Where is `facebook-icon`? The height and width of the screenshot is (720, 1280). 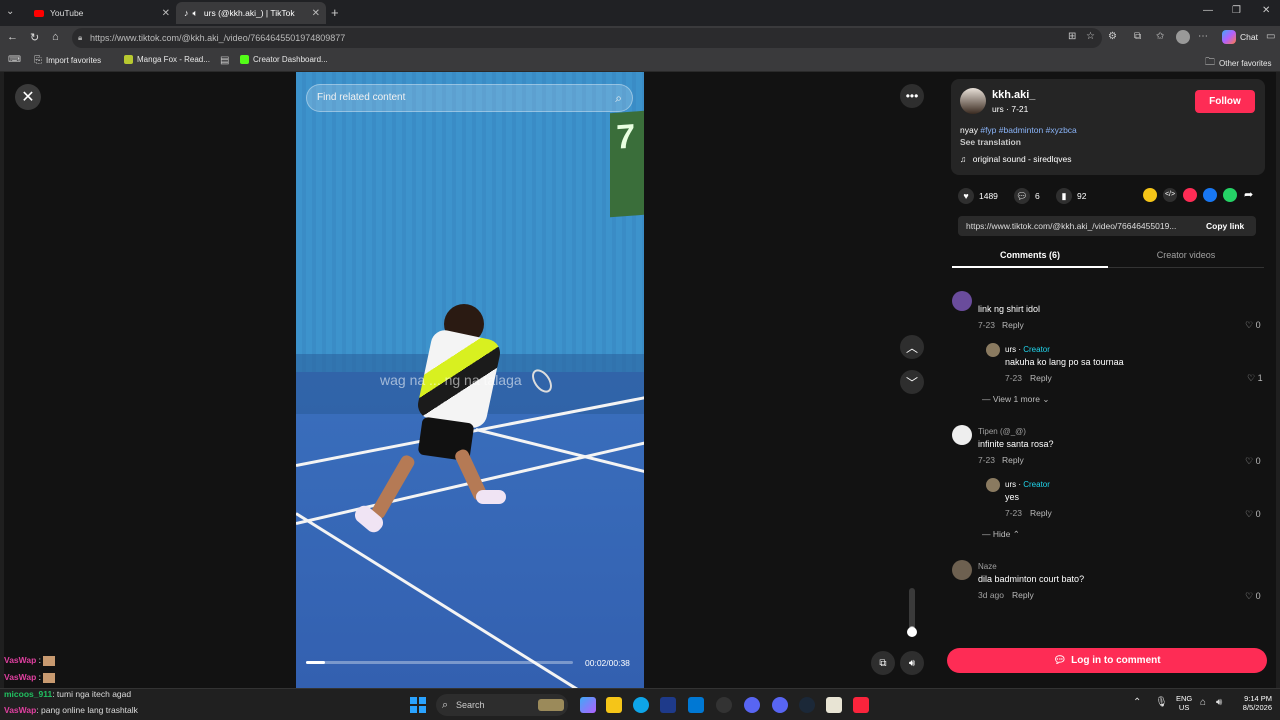
facebook-icon is located at coordinates (1210, 195).